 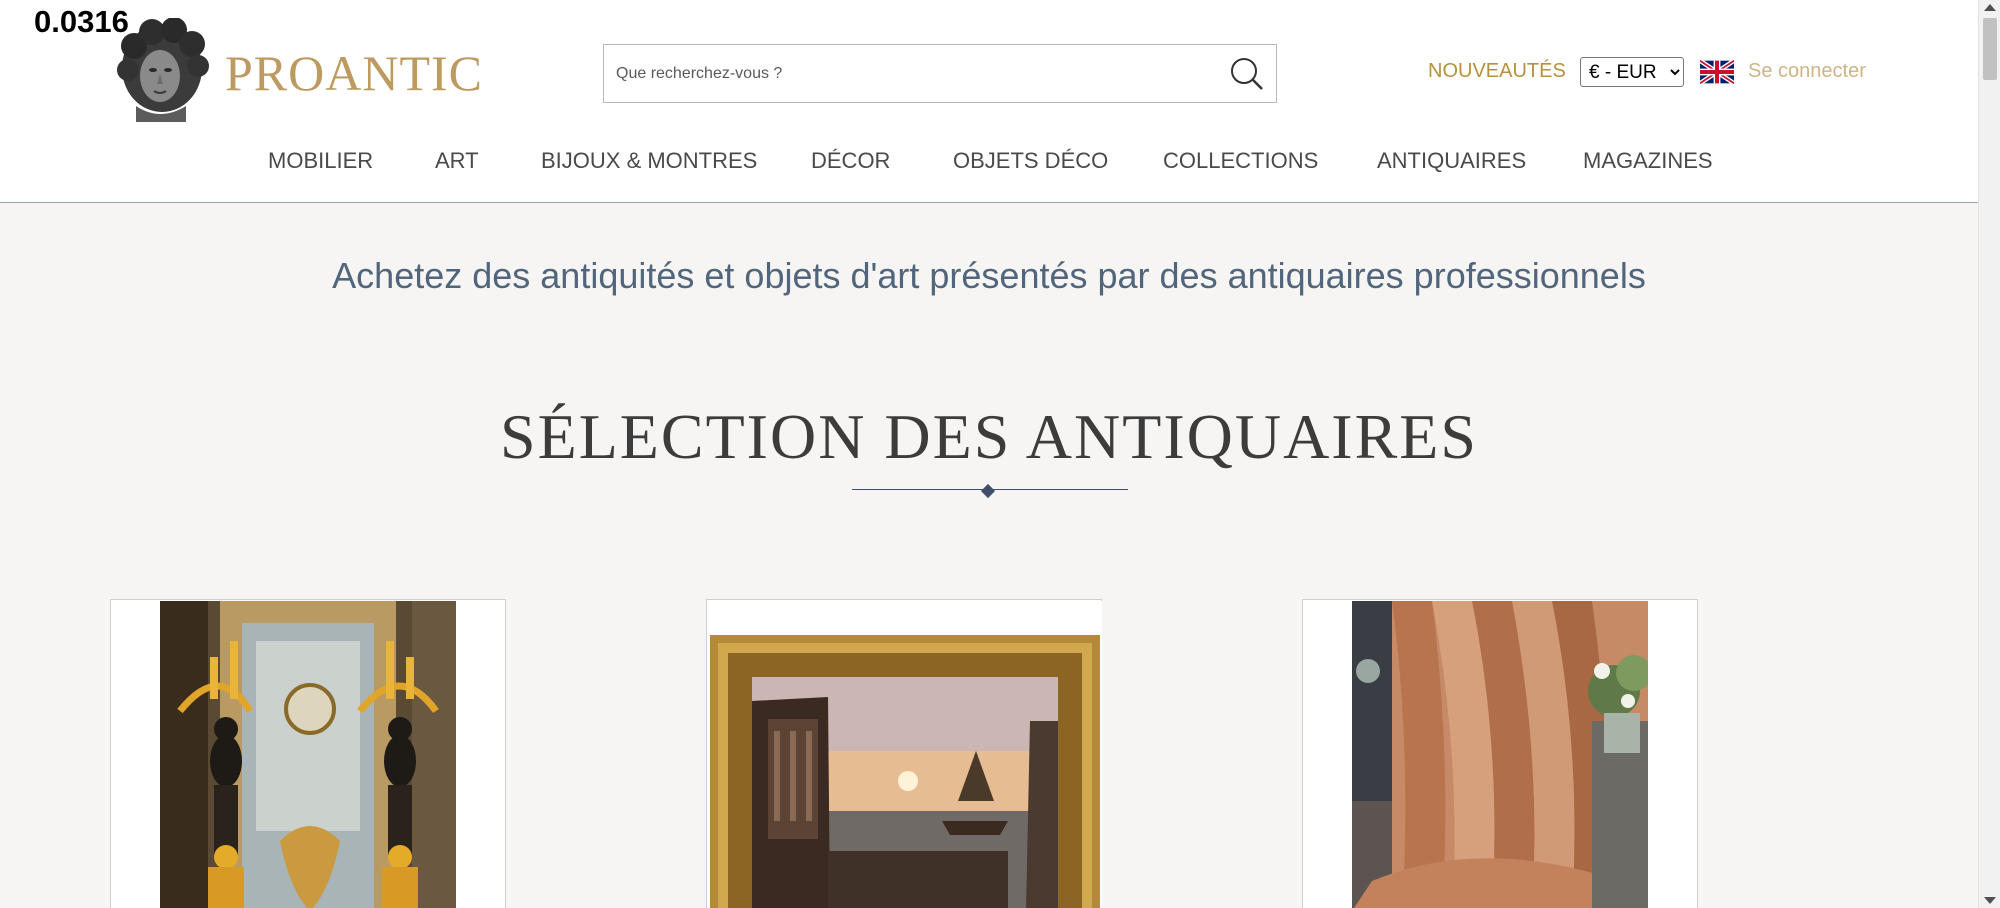 I want to click on logo-text: PROANTIC, so click(x=354, y=73).